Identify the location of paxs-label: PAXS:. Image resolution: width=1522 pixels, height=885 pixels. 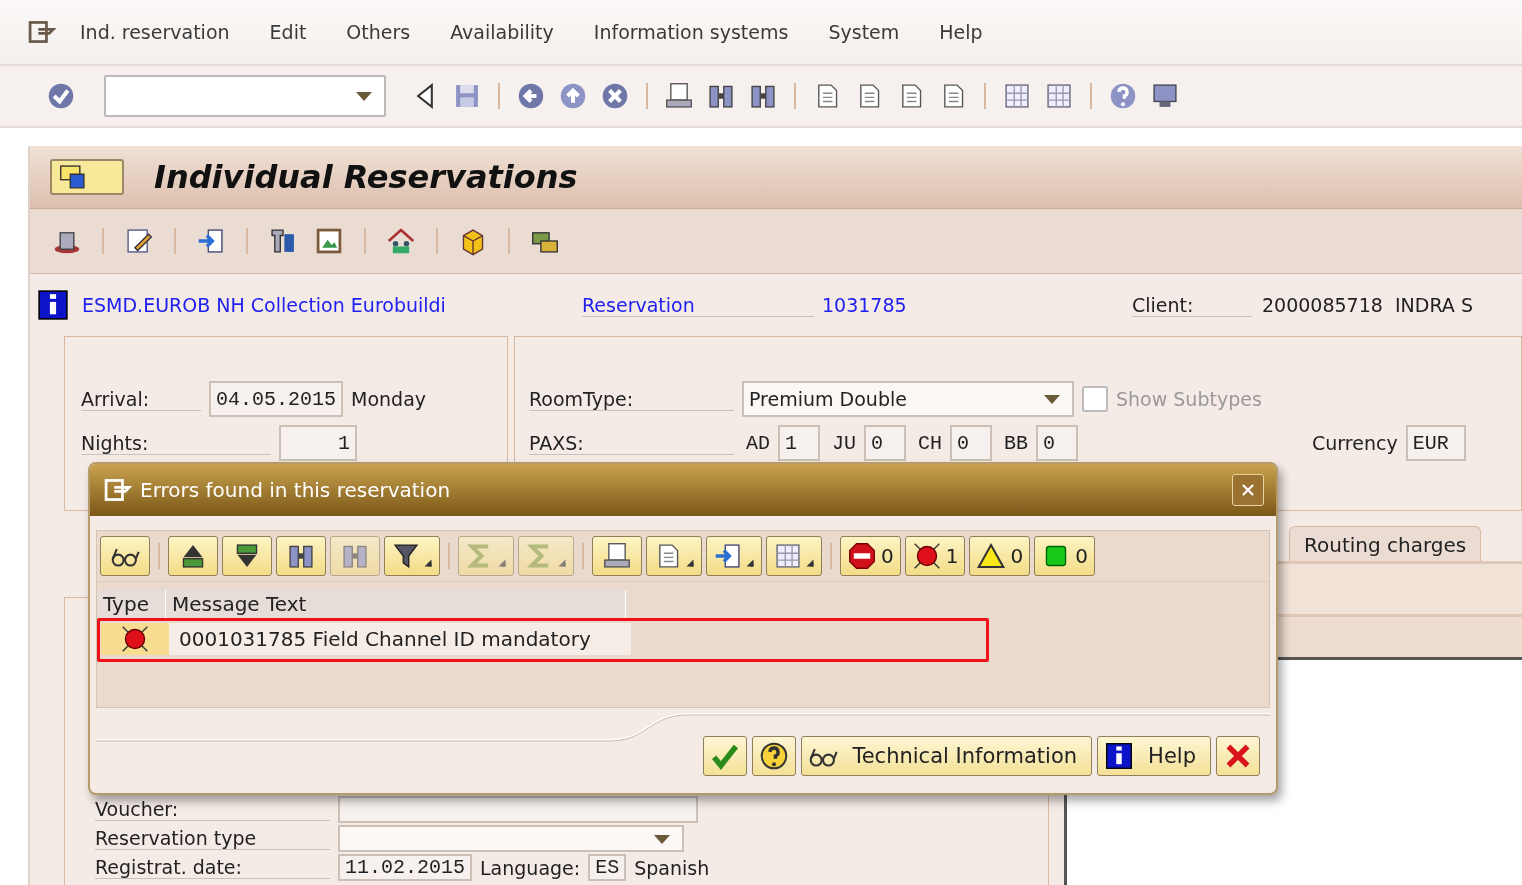
(631, 443).